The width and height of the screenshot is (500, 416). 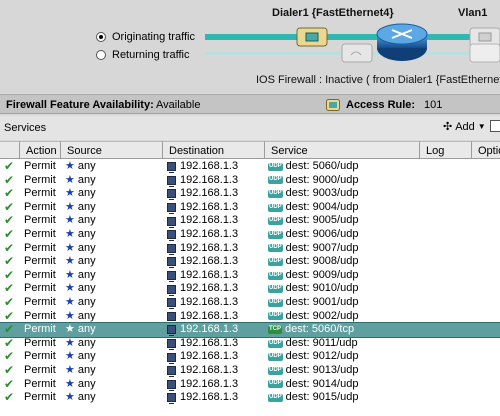 I want to click on column-header-action: Action, so click(x=40, y=150).